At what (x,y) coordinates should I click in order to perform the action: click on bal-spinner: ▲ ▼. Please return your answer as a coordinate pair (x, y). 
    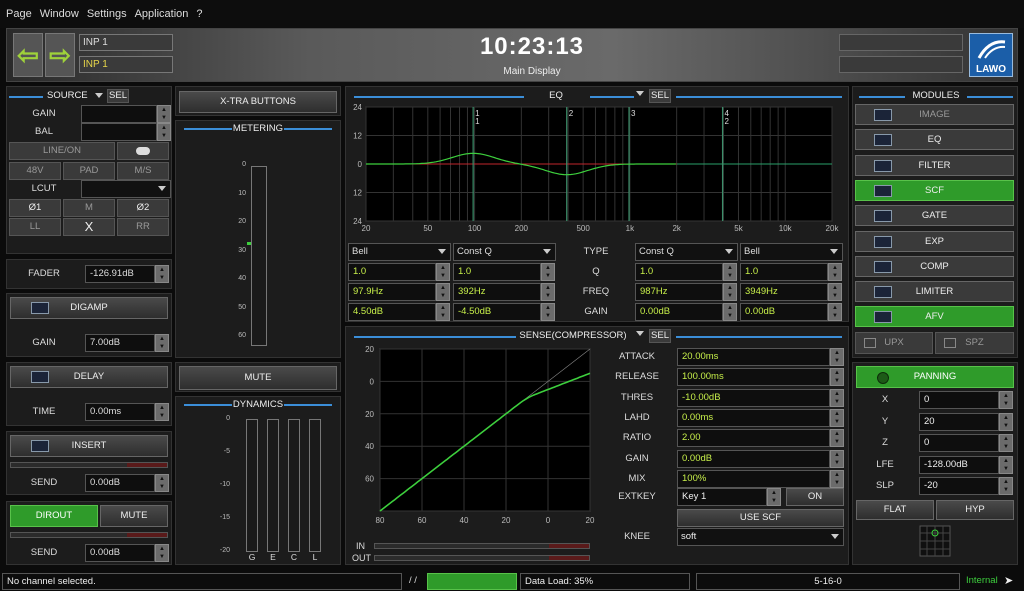
    Looking at the image, I should click on (164, 132).